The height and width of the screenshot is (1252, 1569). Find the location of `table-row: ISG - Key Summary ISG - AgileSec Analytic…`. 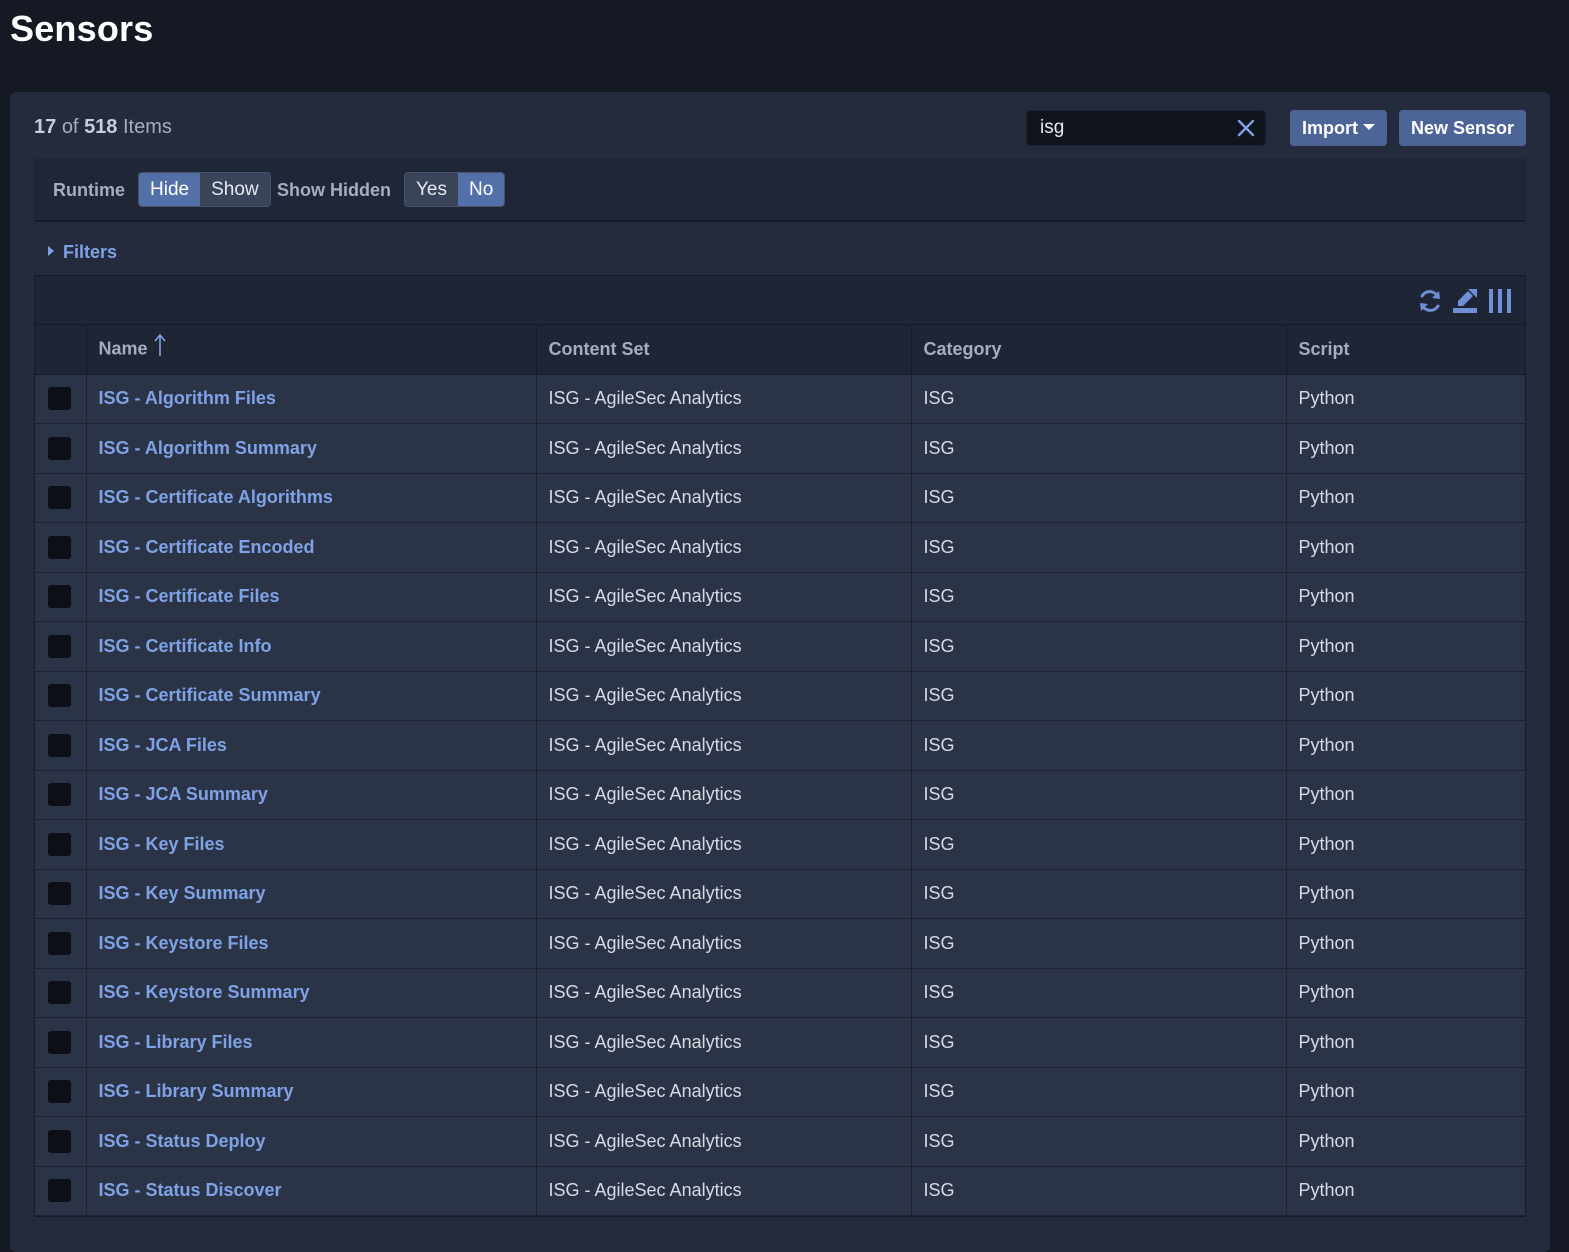

table-row: ISG - Key Summary ISG - AgileSec Analytic… is located at coordinates (780, 894).